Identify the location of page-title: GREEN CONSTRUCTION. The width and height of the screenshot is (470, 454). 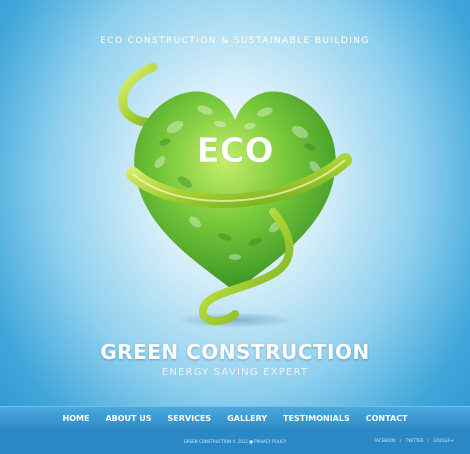
(235, 352).